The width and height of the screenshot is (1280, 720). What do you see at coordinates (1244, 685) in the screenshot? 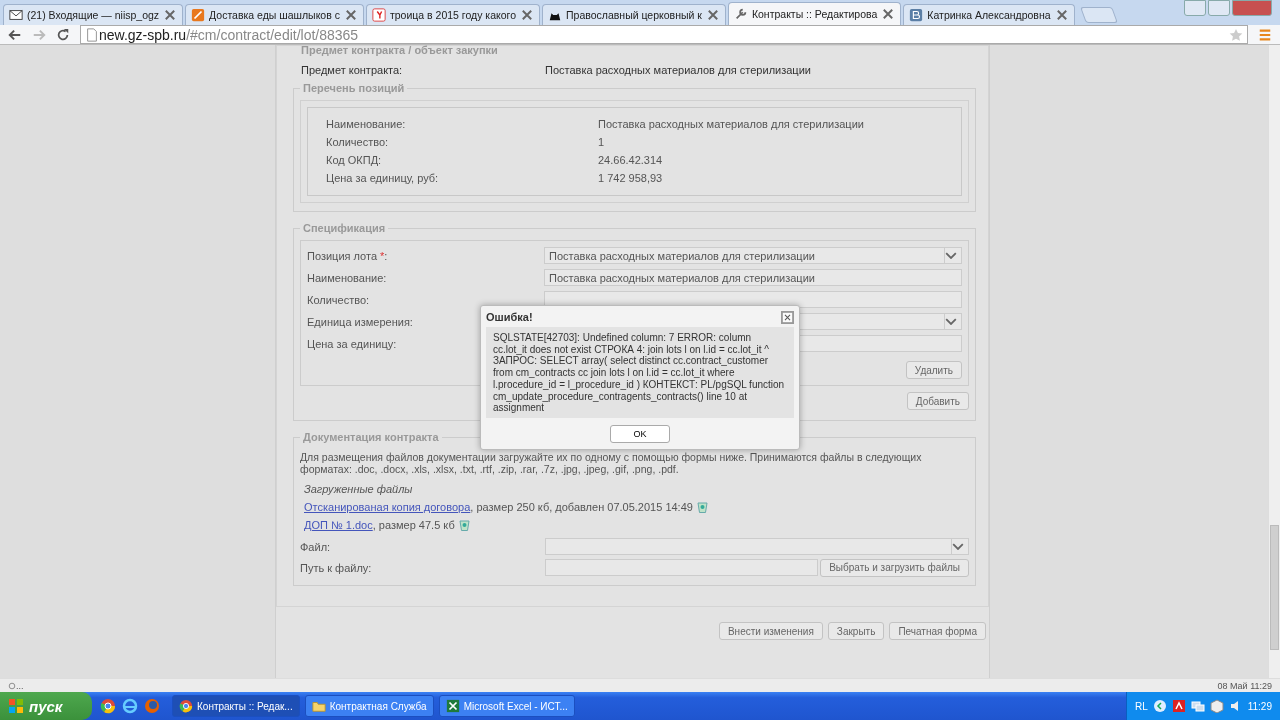
I see `status-date: 08 Май 11:29` at bounding box center [1244, 685].